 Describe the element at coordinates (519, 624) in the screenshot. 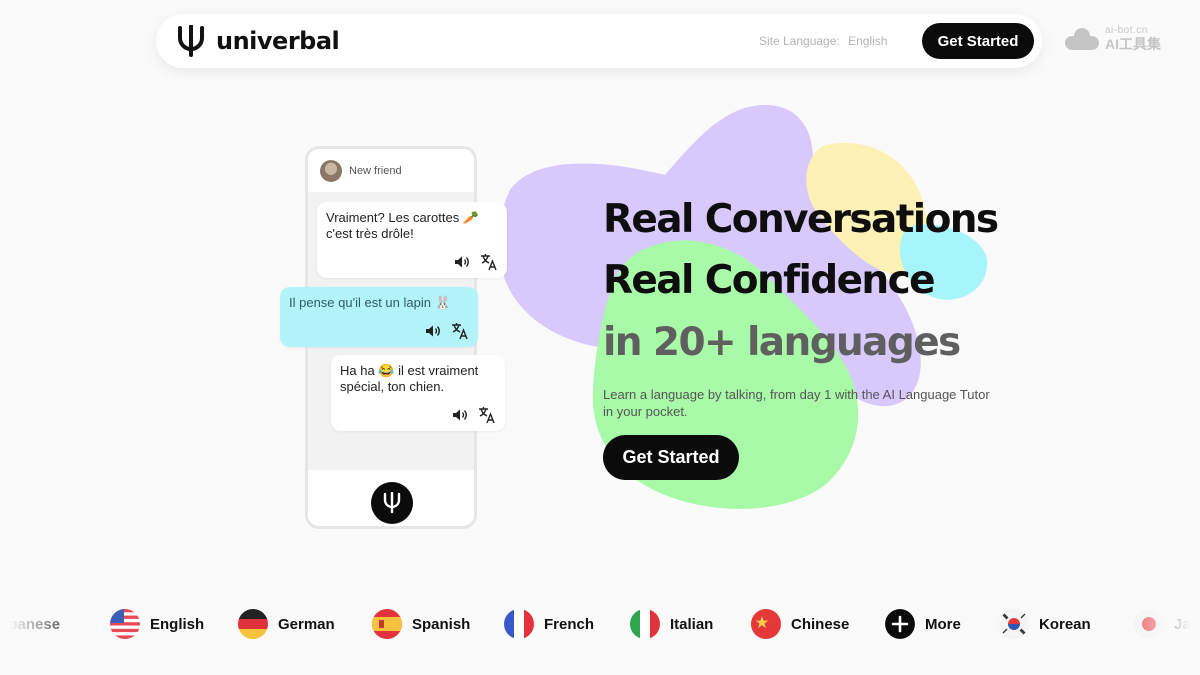

I see `france-flag-icon` at that location.